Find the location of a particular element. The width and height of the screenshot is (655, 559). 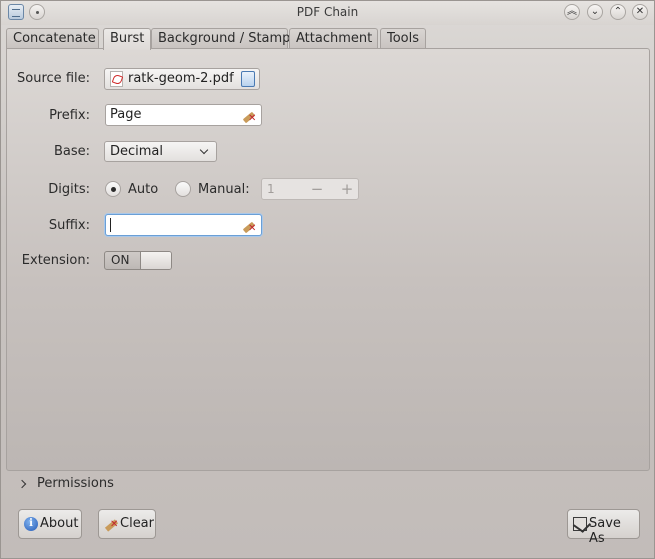

prefix-input: Page is located at coordinates (183, 116).